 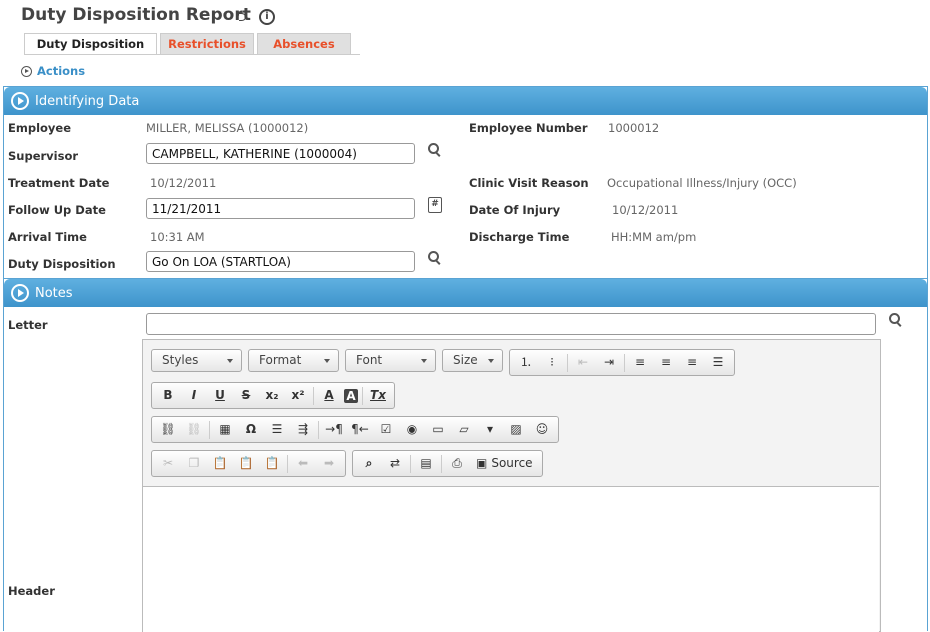 I want to click on follow-up-date-label: Follow Up Date, so click(x=57, y=210).